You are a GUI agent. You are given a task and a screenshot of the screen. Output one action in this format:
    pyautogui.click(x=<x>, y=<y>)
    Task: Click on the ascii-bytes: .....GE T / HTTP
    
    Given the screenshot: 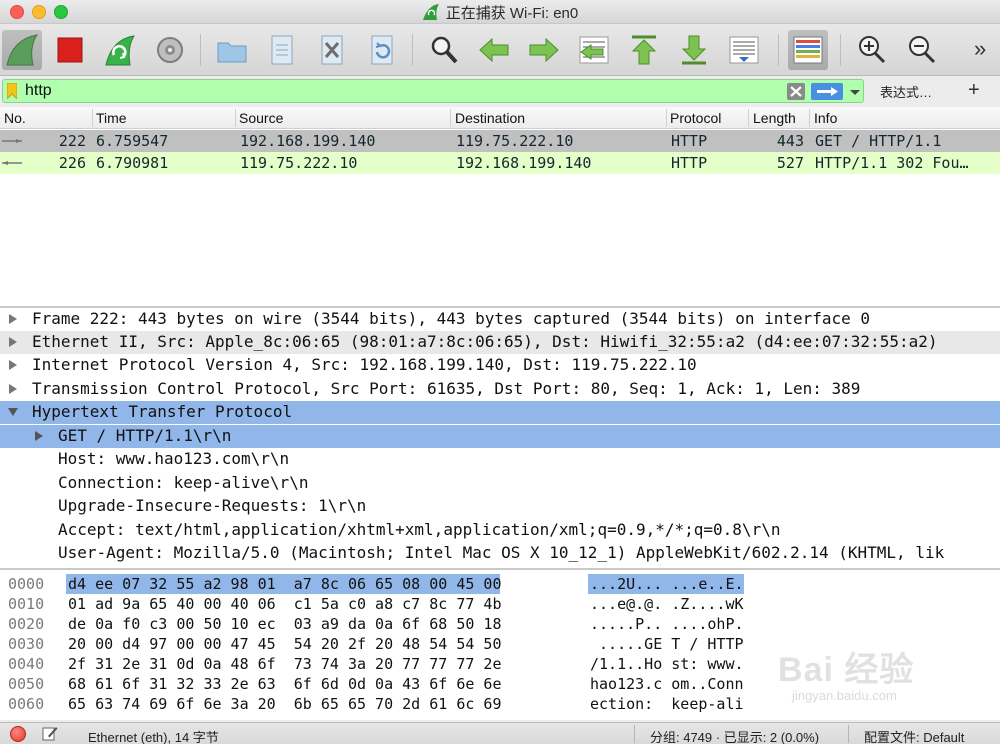 What is the action you would take?
    pyautogui.click(x=667, y=644)
    